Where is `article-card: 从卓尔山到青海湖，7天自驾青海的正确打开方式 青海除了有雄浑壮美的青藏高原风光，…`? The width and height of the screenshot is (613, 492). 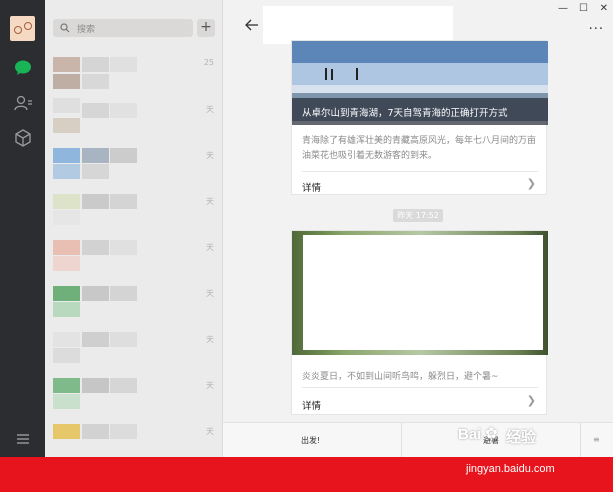
article-card: 从卓尔山到青海湖，7天自驾青海的正确打开方式 青海除了有雄浑壮美的青藏高原风光，… is located at coordinates (419, 117).